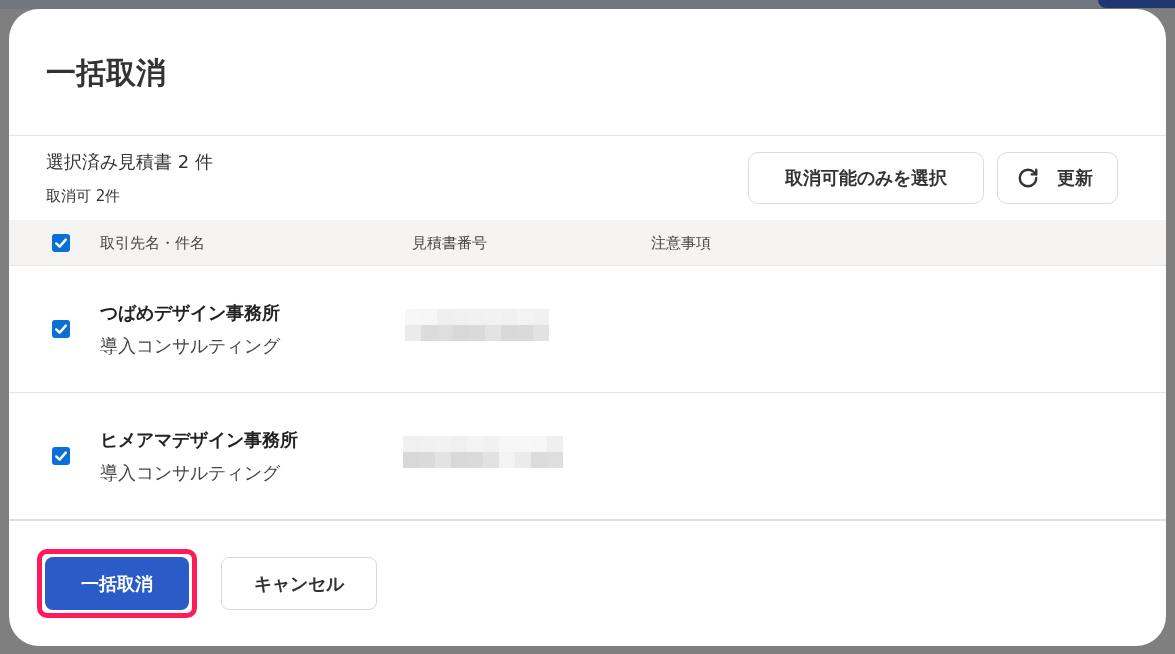 The width and height of the screenshot is (1175, 654). I want to click on selected-count-text: 選択済み見積書 2 件, so click(129, 162).